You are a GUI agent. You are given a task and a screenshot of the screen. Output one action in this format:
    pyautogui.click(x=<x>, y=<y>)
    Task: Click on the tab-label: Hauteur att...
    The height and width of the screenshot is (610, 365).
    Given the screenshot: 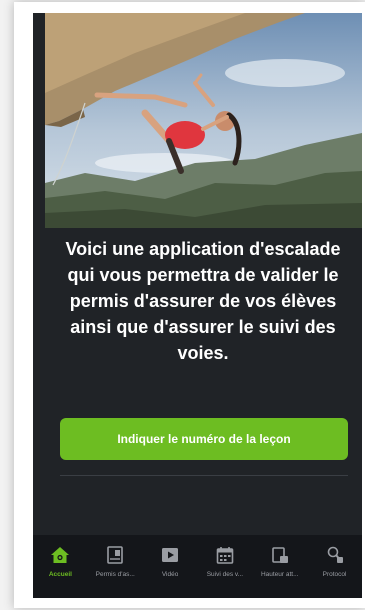 What is the action you would take?
    pyautogui.click(x=279, y=574)
    